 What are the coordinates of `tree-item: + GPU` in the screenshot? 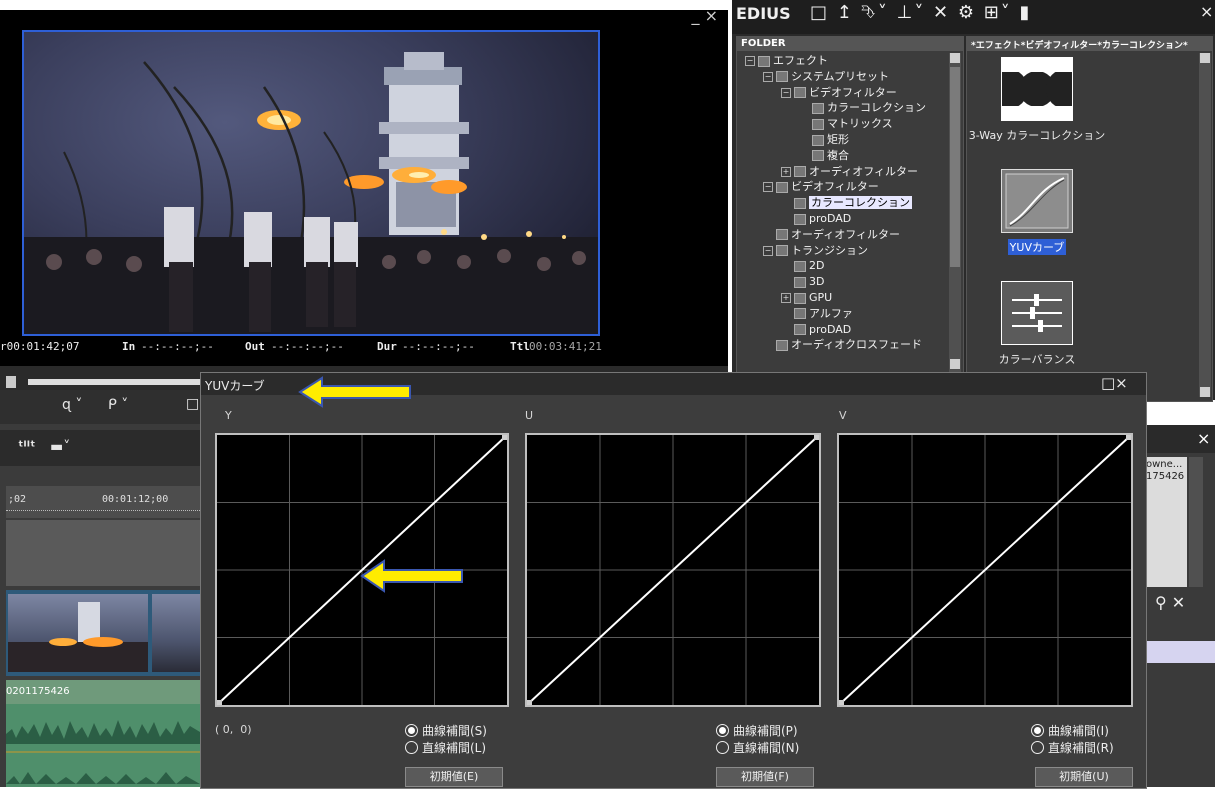 It's located at (806, 298).